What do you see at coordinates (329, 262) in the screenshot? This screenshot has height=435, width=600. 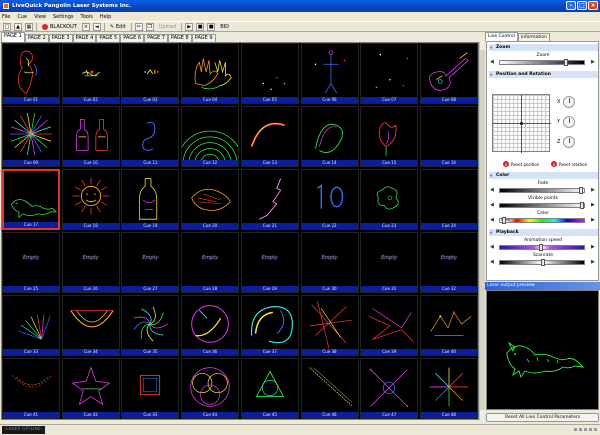 I see `cue-cell: Empty Cue 30` at bounding box center [329, 262].